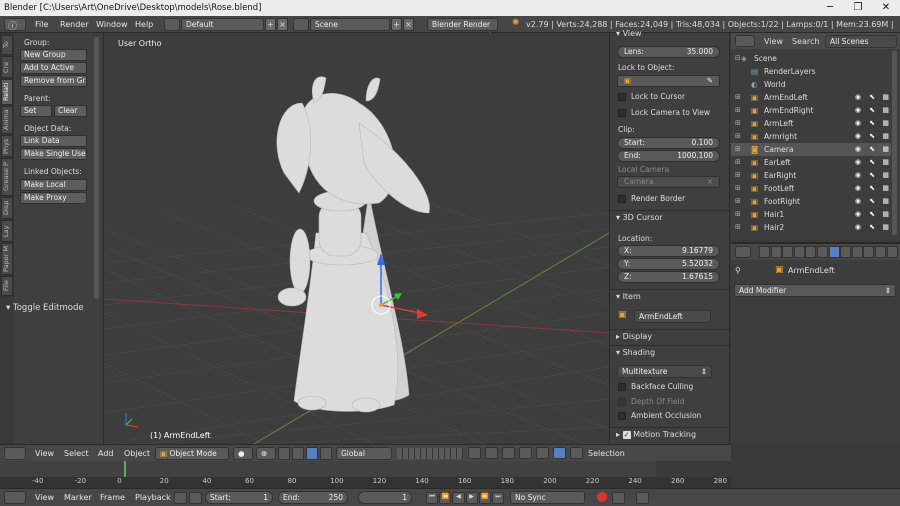 The height and width of the screenshot is (506, 900). What do you see at coordinates (857, 252) in the screenshot?
I see `tab-material-icon` at bounding box center [857, 252].